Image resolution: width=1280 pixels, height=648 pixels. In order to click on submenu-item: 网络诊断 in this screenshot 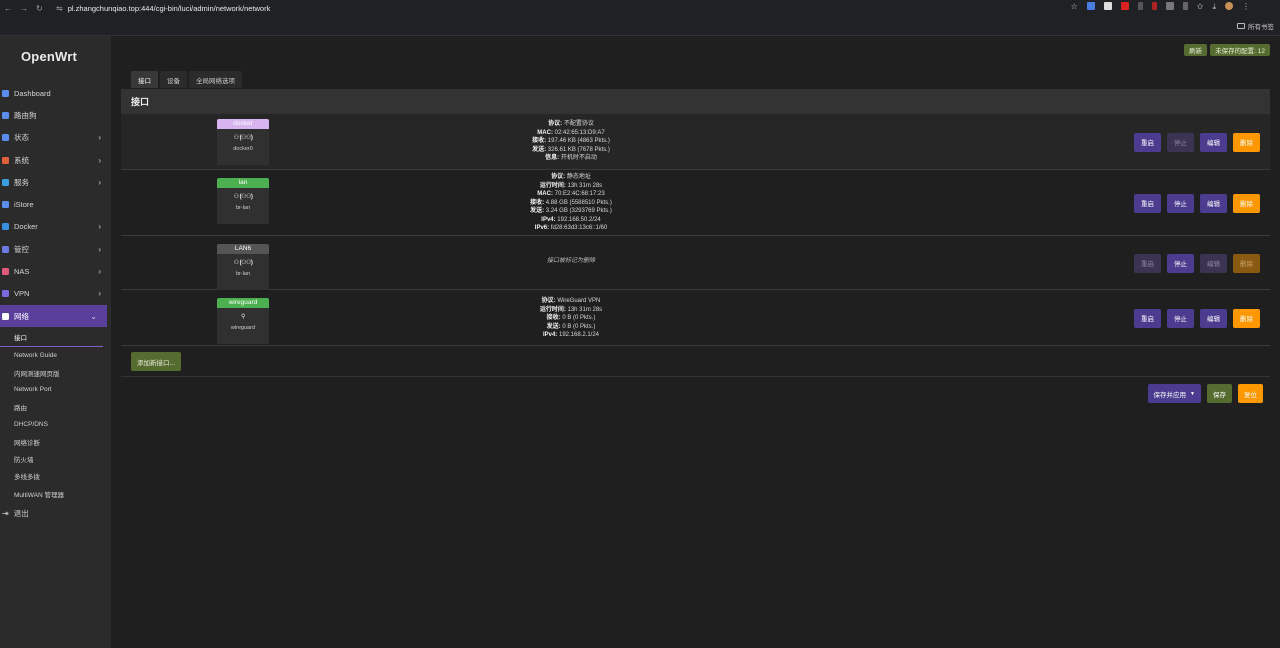, I will do `click(55, 441)`.